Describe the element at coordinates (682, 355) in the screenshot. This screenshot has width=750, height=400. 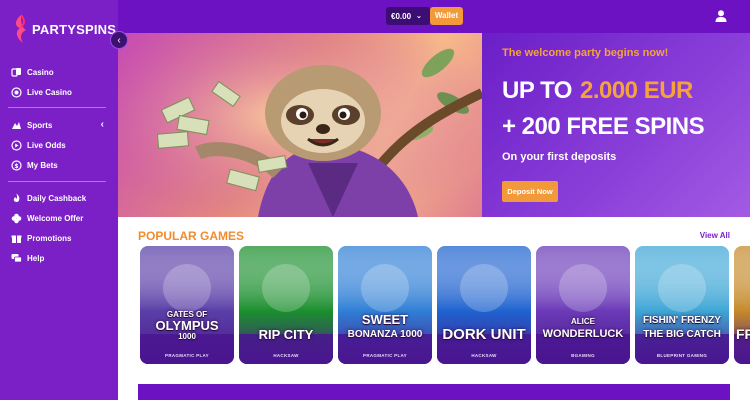
I see `game-provider: BLUEPRINT GAMING` at that location.